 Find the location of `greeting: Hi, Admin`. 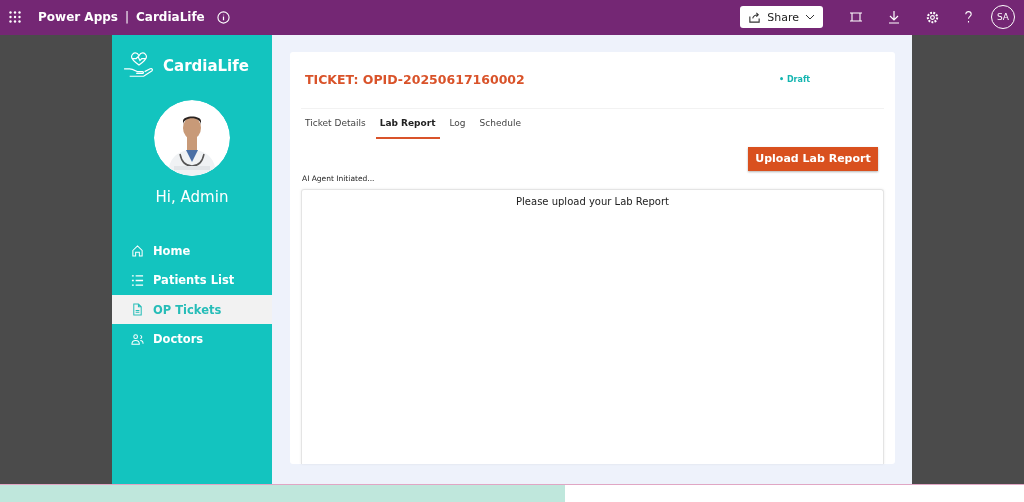

greeting: Hi, Admin is located at coordinates (192, 196).